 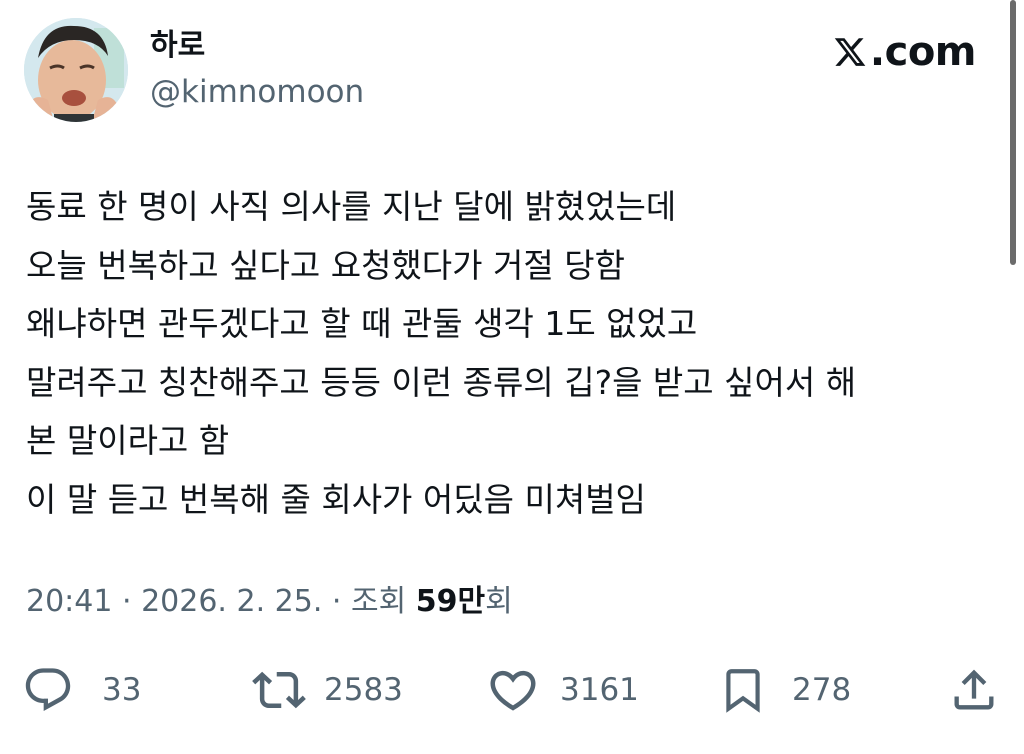 I want to click on tweet-line: 동료 한 명이 사직 의사를 지난 달에 밝혔었는데, so click(x=351, y=206).